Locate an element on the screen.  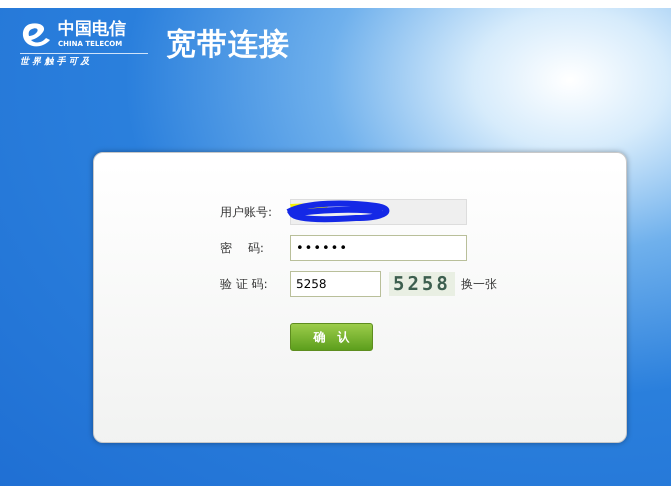
captcha-image: 5258 is located at coordinates (422, 284).